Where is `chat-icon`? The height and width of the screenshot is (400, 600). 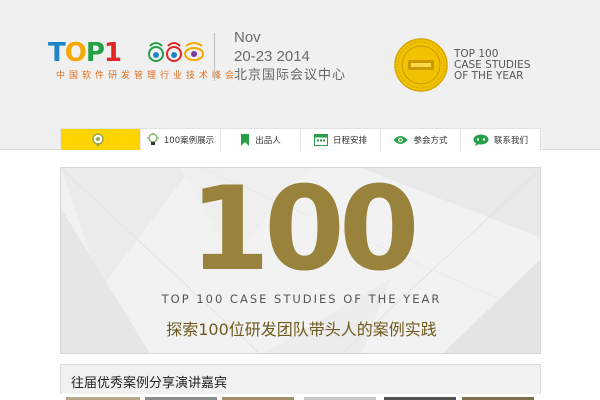
chat-icon is located at coordinates (481, 140).